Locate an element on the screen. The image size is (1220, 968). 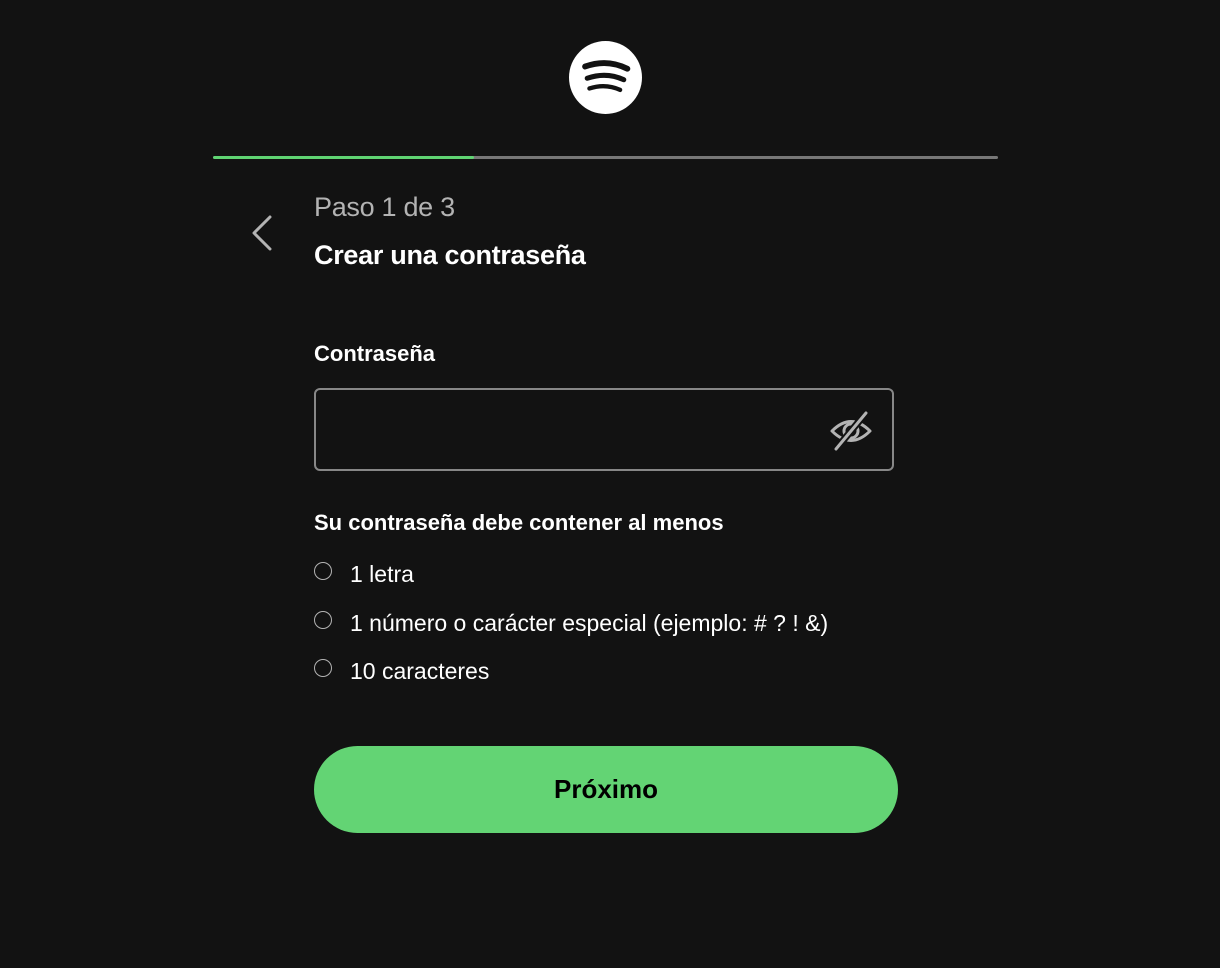
eye-slash-icon is located at coordinates (851, 431).